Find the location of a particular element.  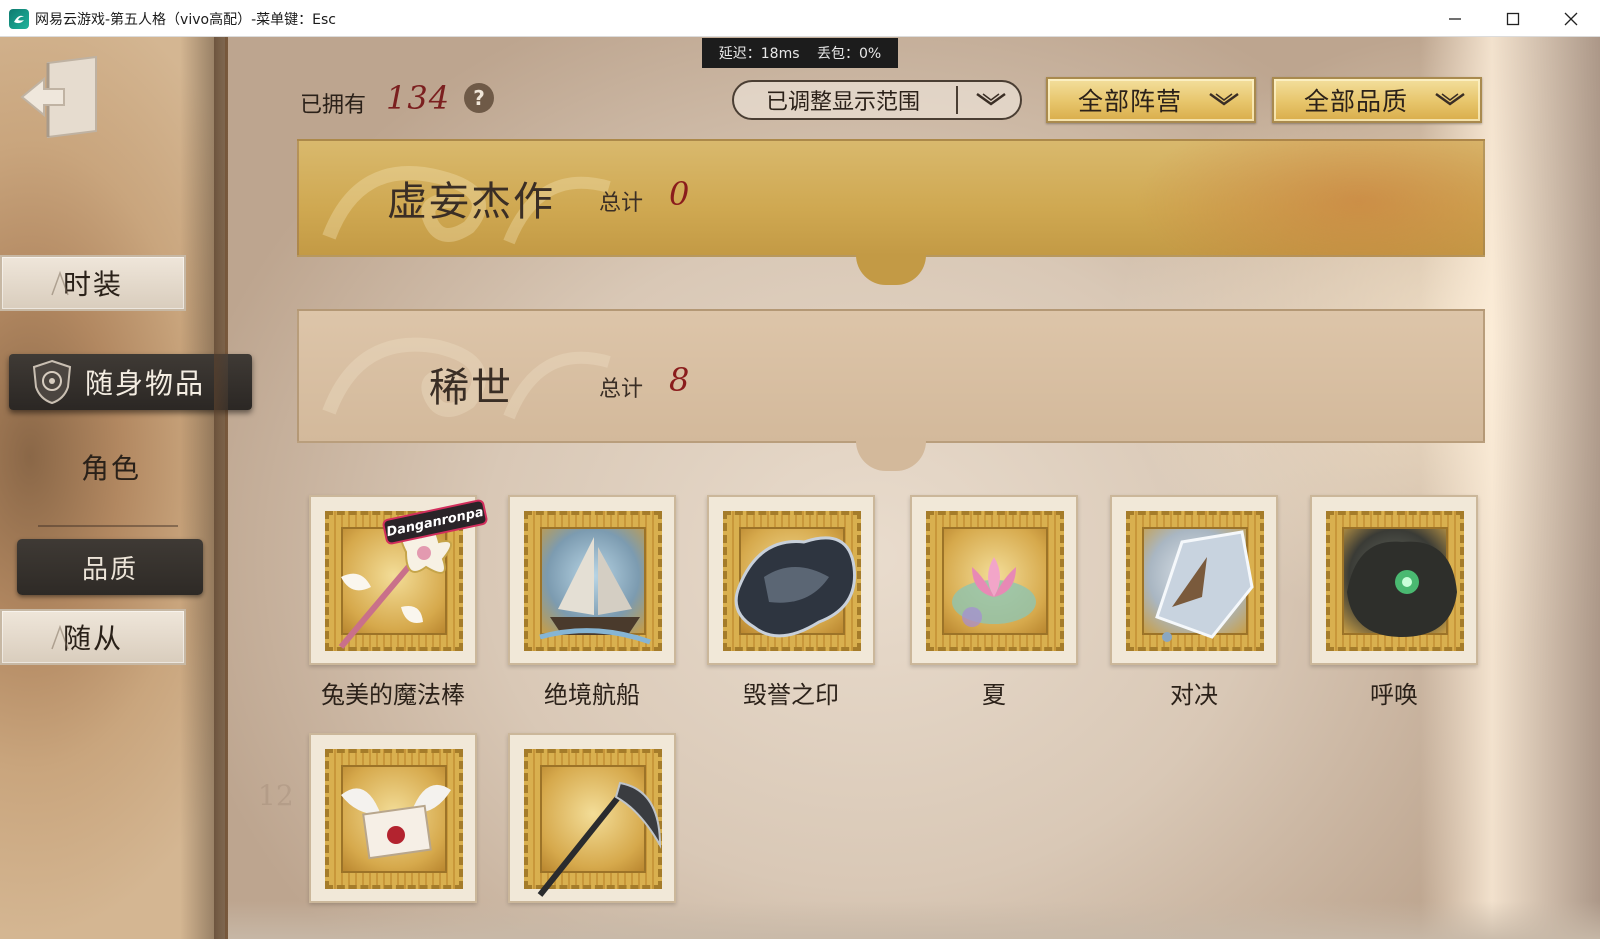

item-card: 对决 is located at coordinates (1194, 602).